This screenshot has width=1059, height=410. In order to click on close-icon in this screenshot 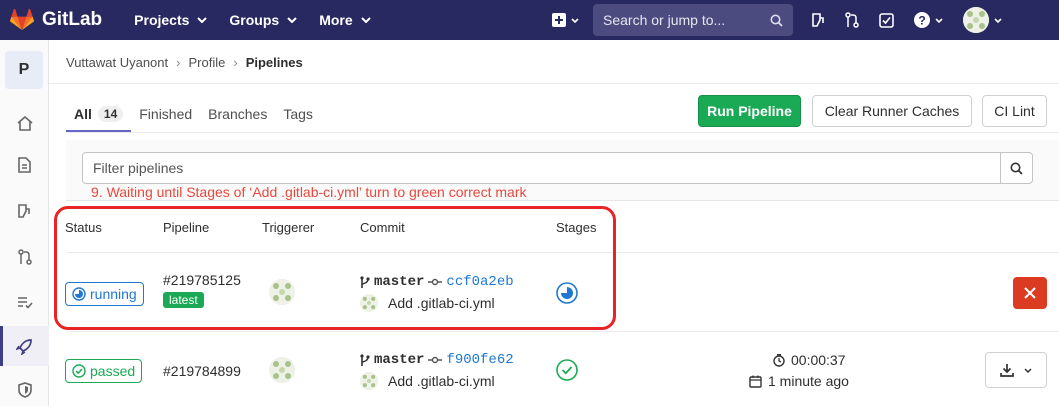, I will do `click(1030, 293)`.